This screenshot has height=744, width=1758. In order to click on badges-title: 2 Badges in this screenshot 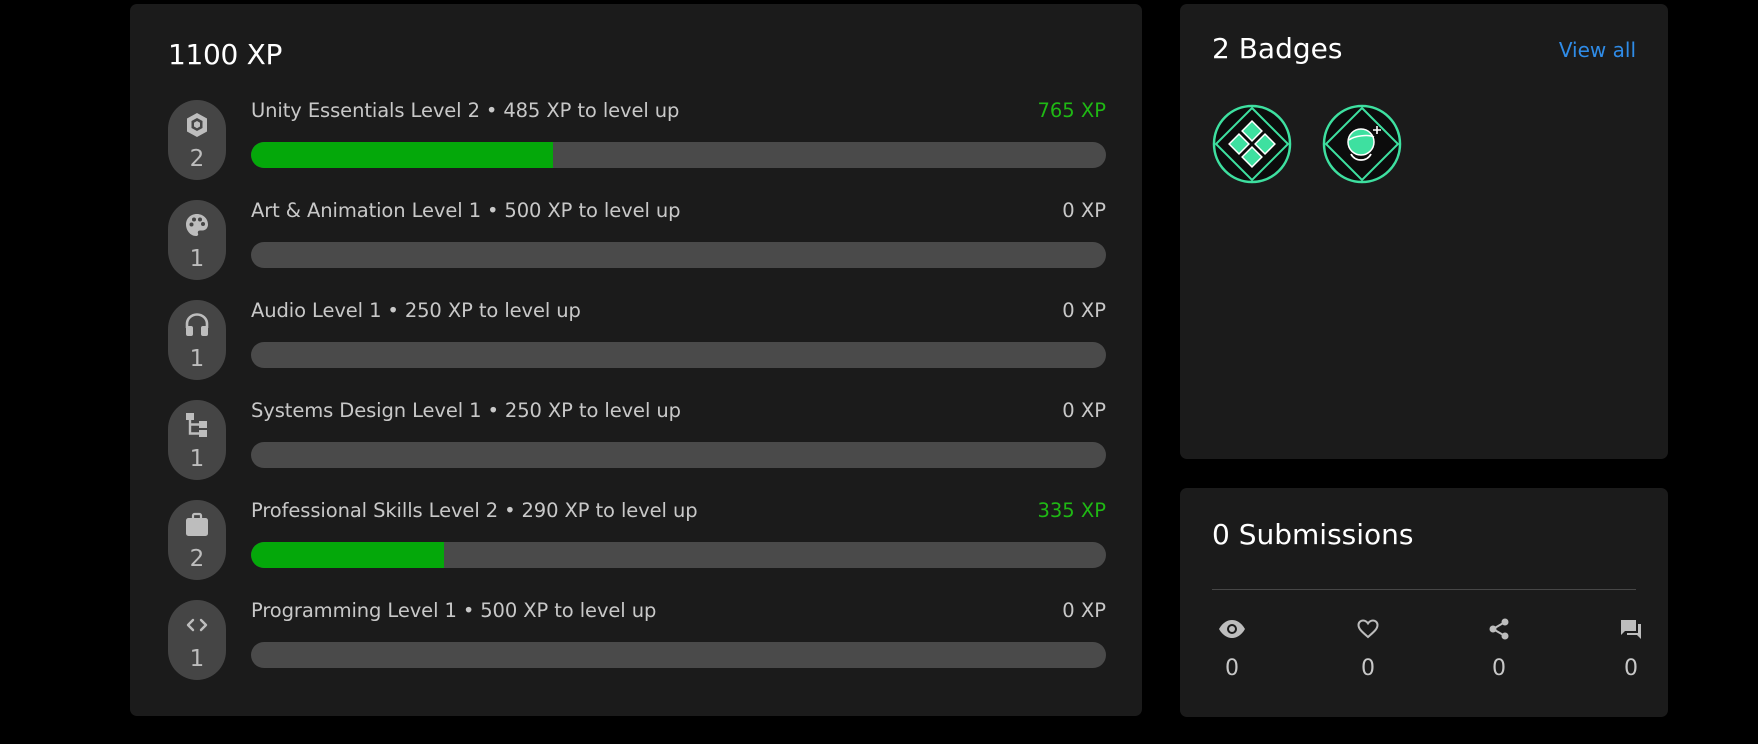, I will do `click(1277, 48)`.